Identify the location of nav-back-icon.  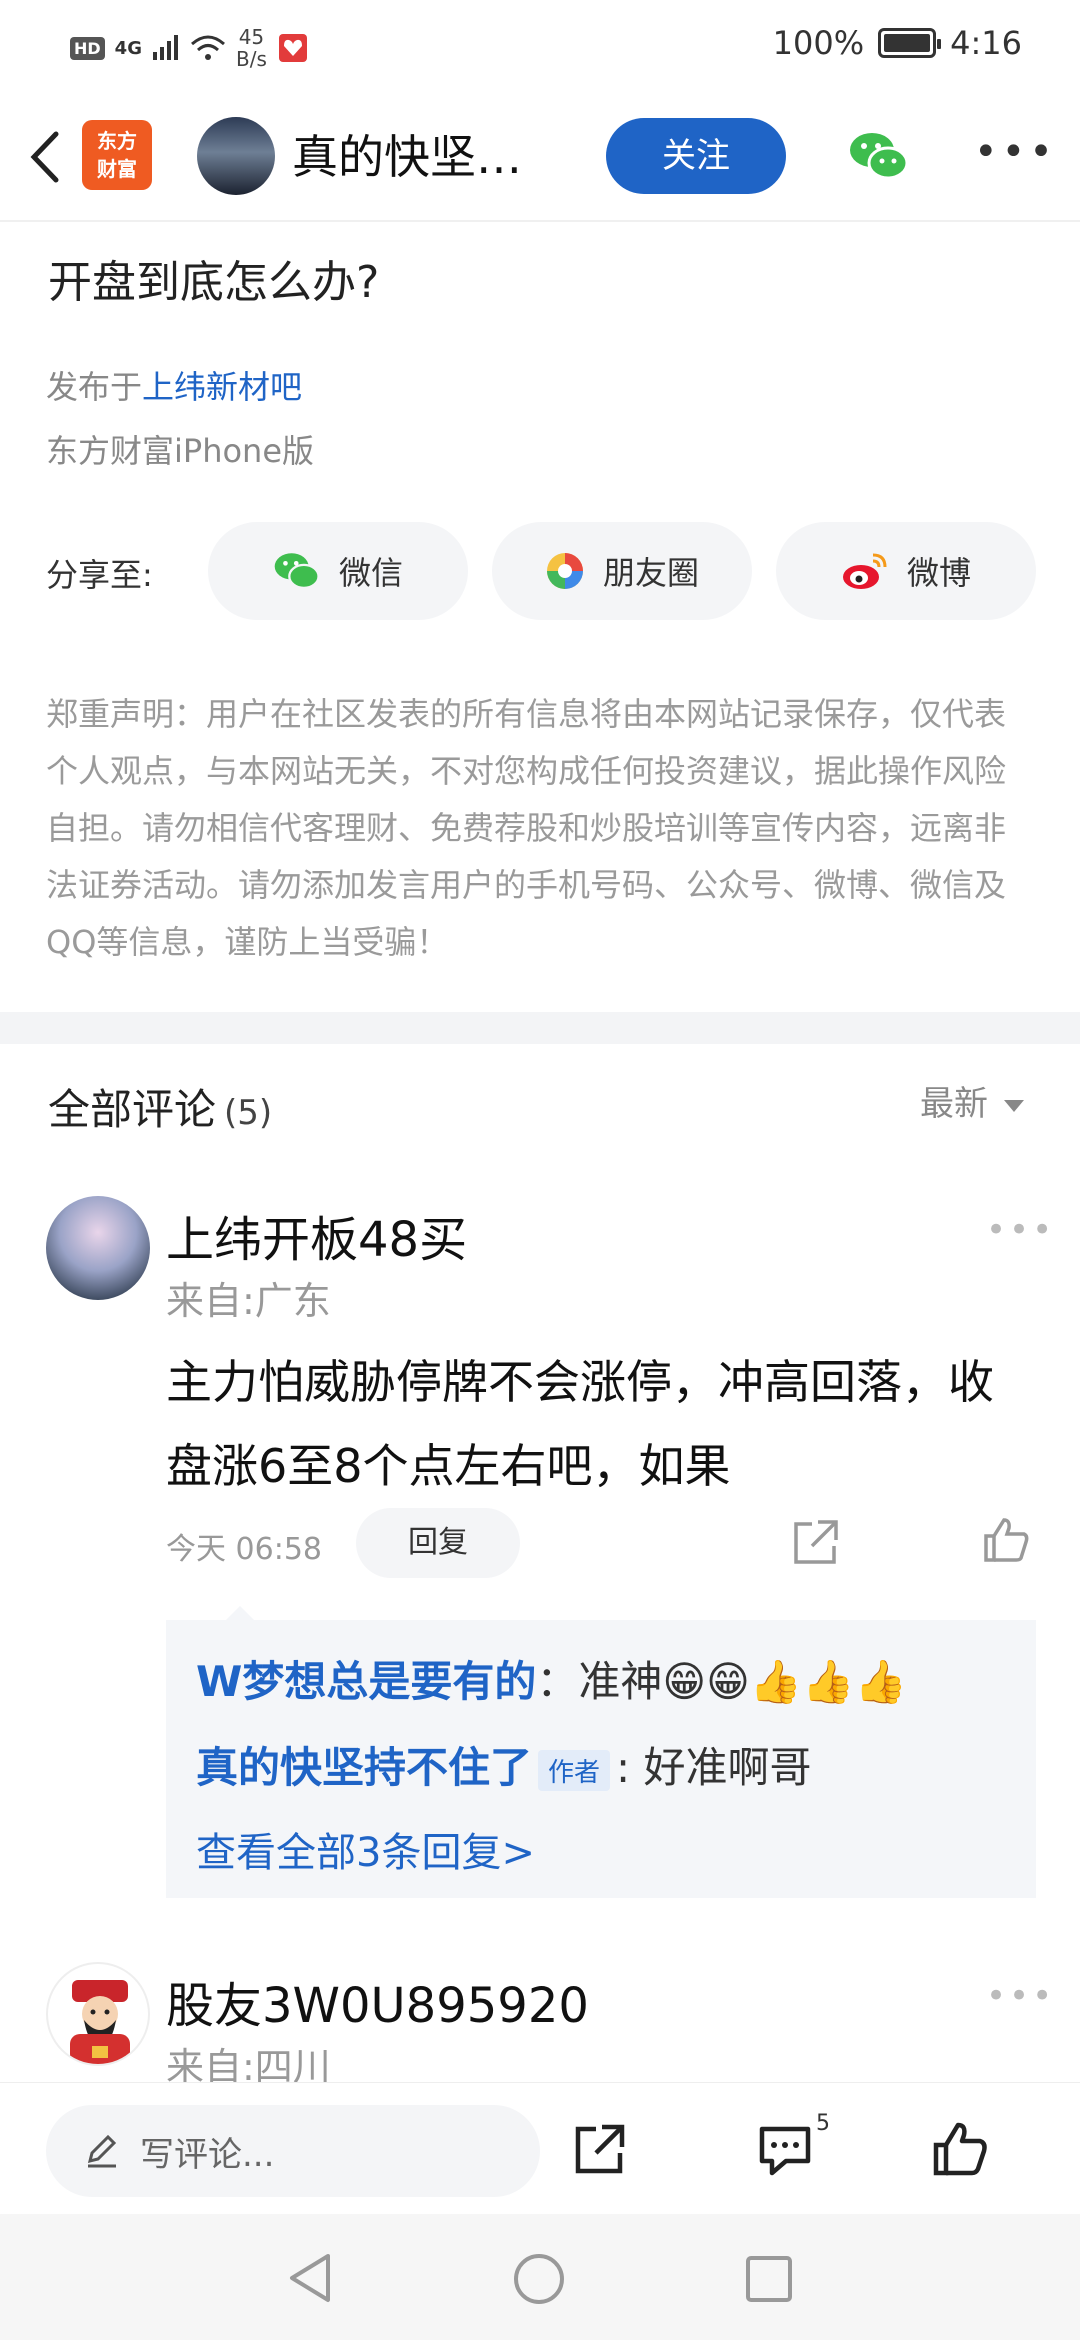
(310, 2278).